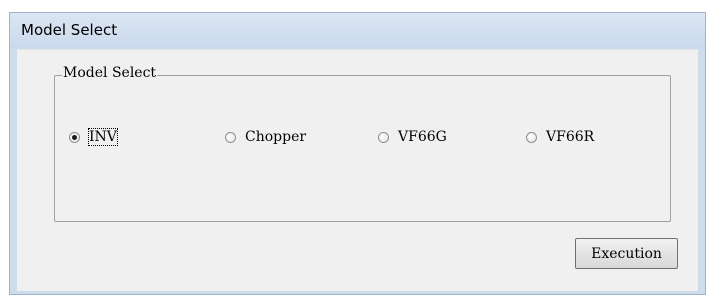 Image resolution: width=716 pixels, height=297 pixels. What do you see at coordinates (69, 30) in the screenshot?
I see `window-title: Model Select` at bounding box center [69, 30].